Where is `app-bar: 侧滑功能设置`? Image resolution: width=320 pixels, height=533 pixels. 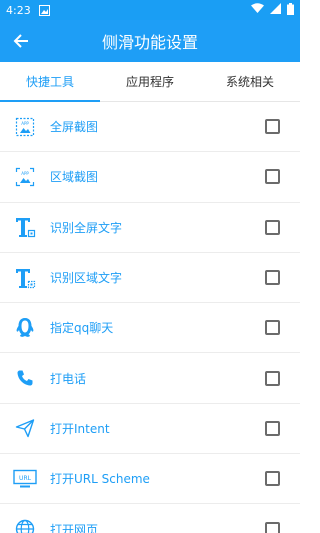 app-bar: 侧滑功能设置 is located at coordinates (150, 41).